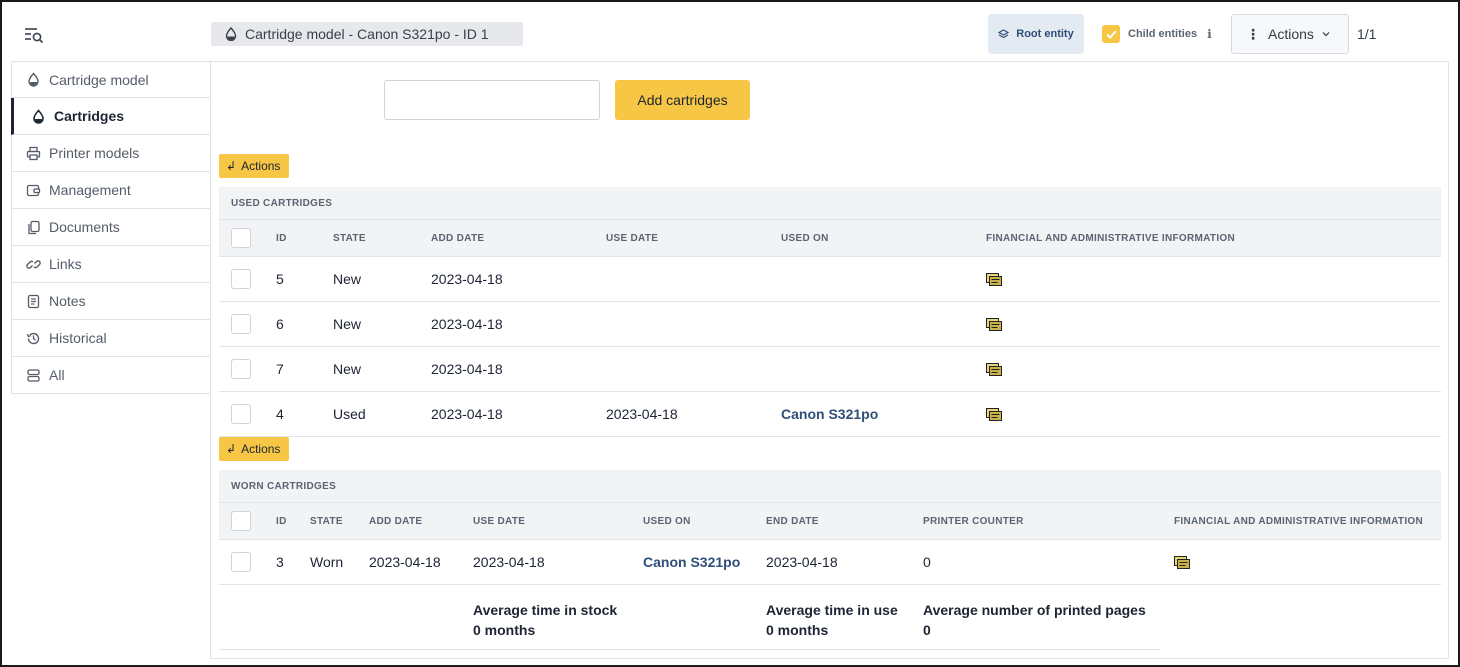 The height and width of the screenshot is (667, 1460). I want to click on sidebar-item-printer-models: Printer models, so click(111, 153).